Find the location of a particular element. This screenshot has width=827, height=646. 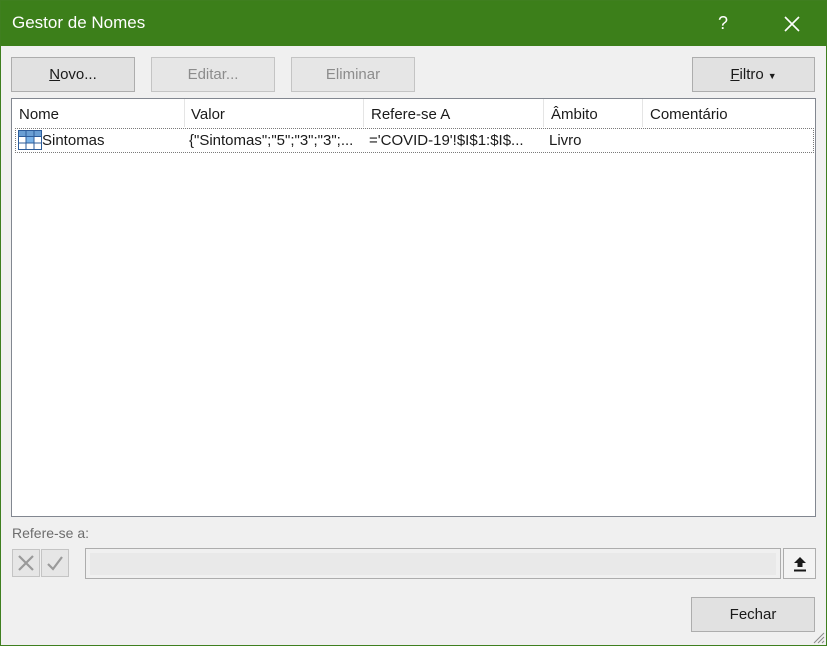

filter-button-label: iltro is located at coordinates (751, 74).